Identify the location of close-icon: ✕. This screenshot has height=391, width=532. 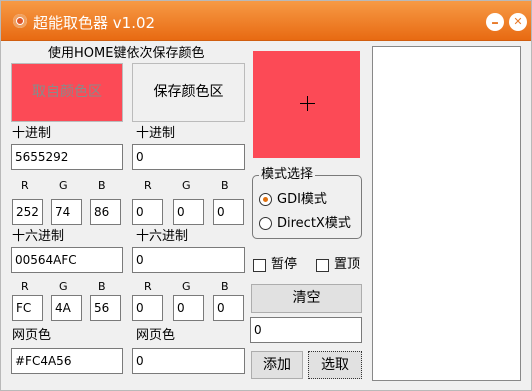
(518, 22).